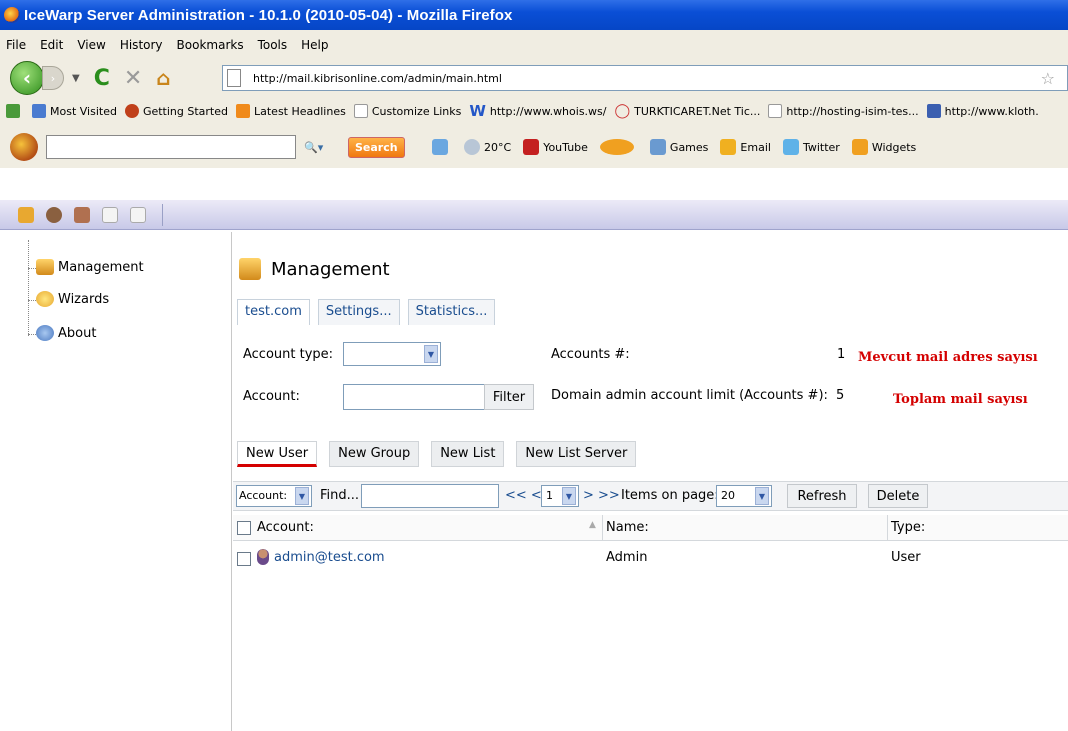  What do you see at coordinates (16, 45) in the screenshot?
I see `menu-file: File` at bounding box center [16, 45].